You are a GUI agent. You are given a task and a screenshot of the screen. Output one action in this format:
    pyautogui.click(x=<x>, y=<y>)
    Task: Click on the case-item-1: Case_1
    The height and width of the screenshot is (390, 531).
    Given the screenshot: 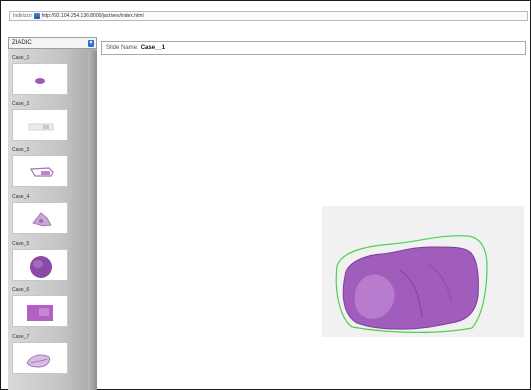 What is the action you would take?
    pyautogui.click(x=49, y=75)
    